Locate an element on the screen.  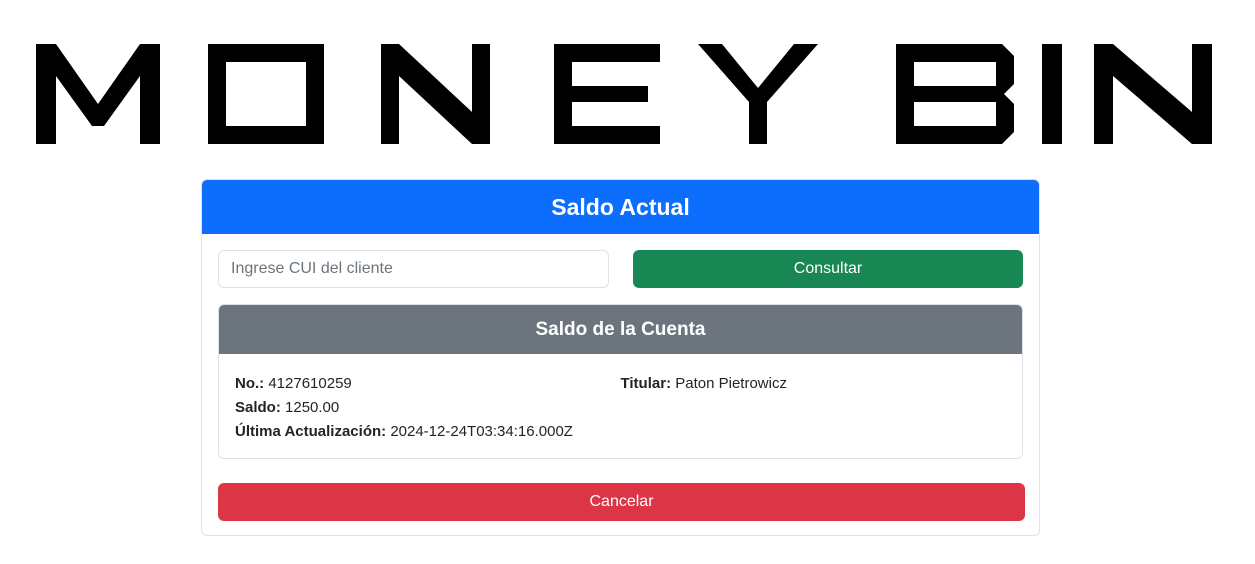
last-updated-label: Última Actualización: is located at coordinates (311, 431).